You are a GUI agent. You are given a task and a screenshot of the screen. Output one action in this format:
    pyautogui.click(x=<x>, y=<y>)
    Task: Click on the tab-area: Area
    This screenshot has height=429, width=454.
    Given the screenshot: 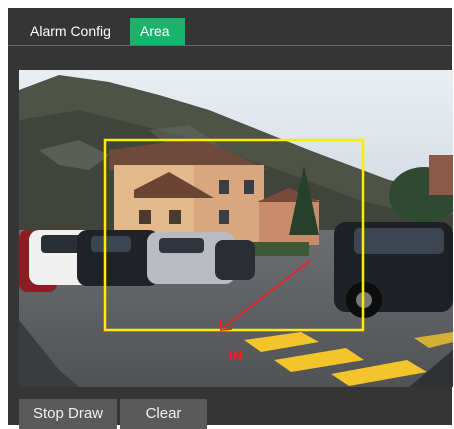 What is the action you would take?
    pyautogui.click(x=157, y=31)
    